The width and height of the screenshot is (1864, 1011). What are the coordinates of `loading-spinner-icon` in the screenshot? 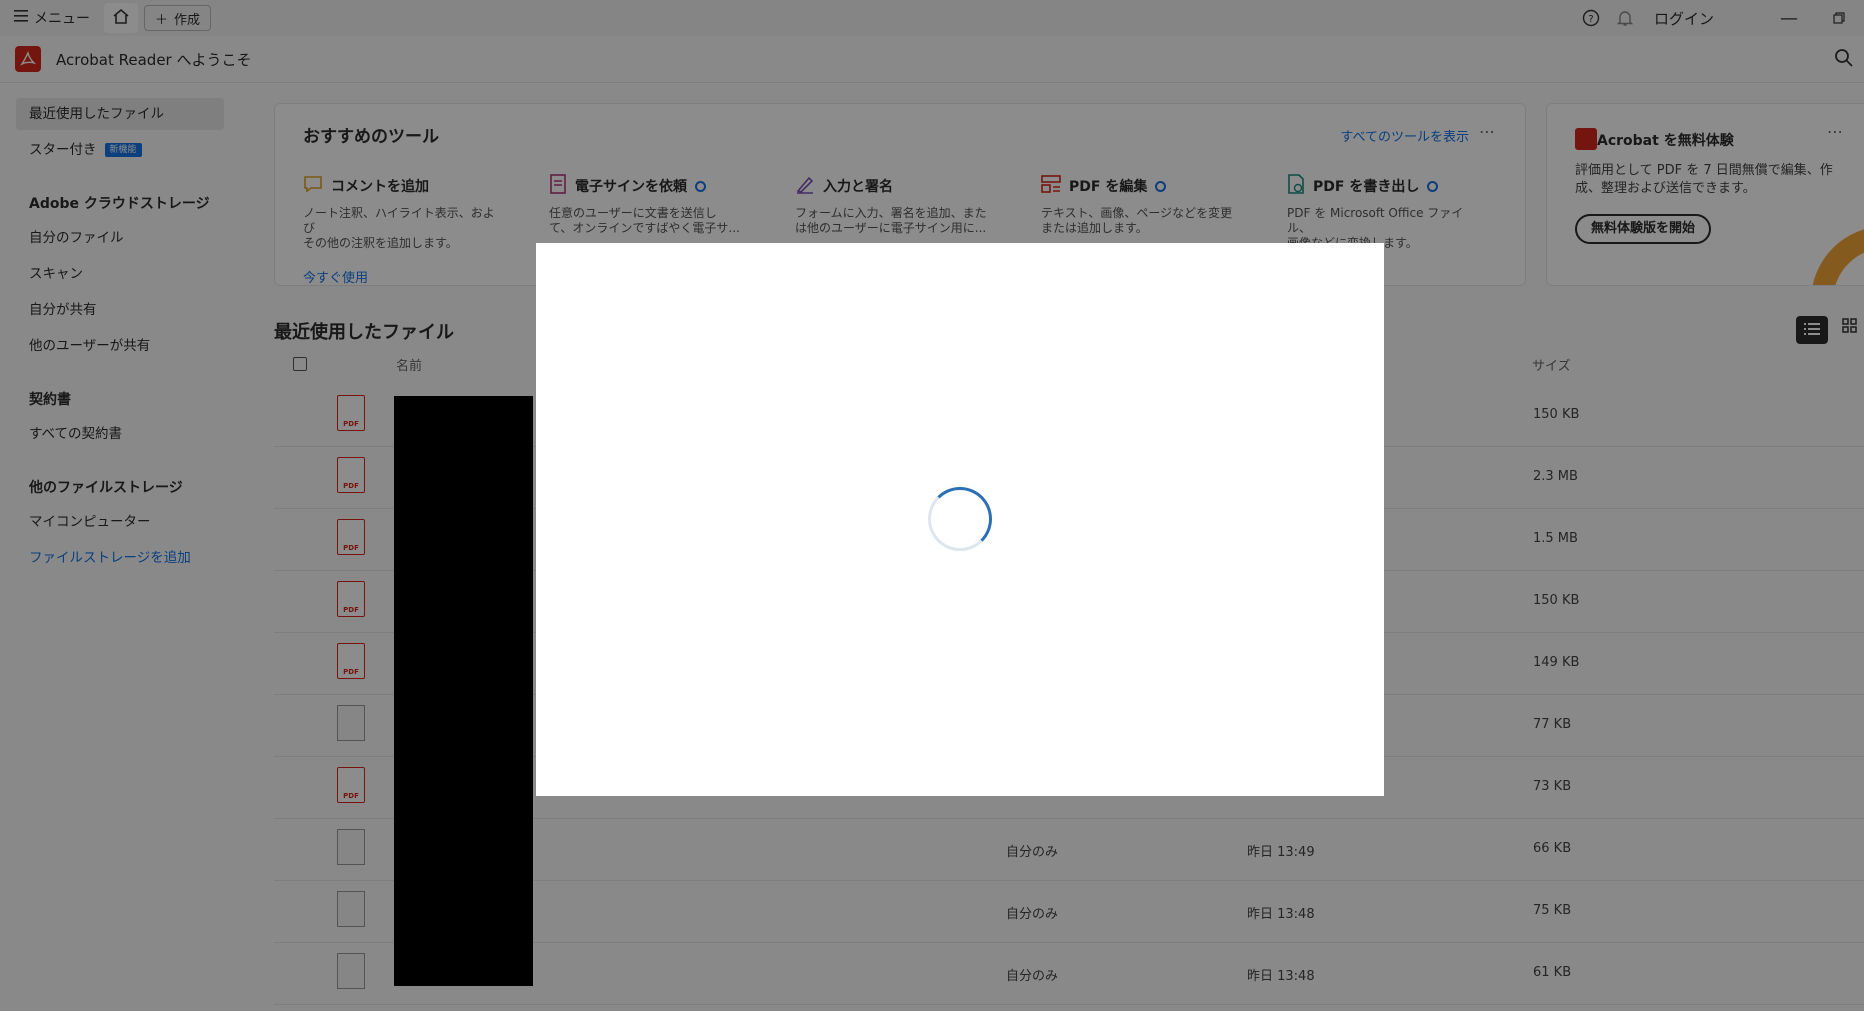 It's located at (960, 519).